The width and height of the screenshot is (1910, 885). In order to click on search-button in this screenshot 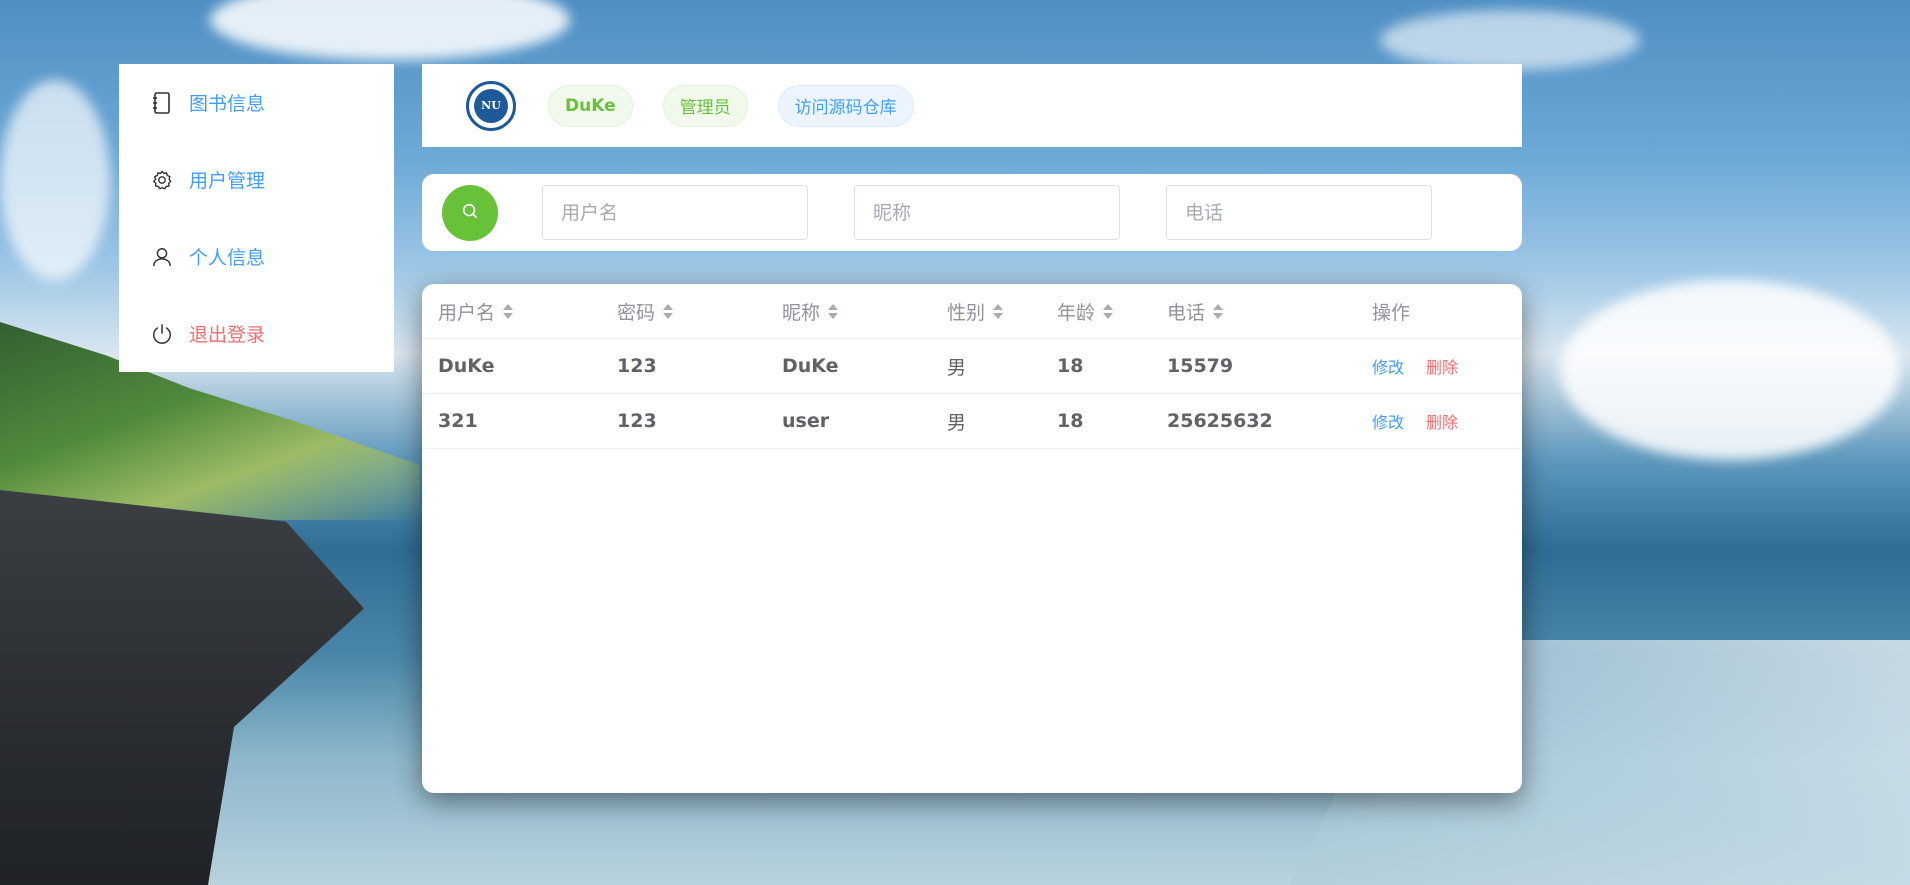, I will do `click(470, 212)`.